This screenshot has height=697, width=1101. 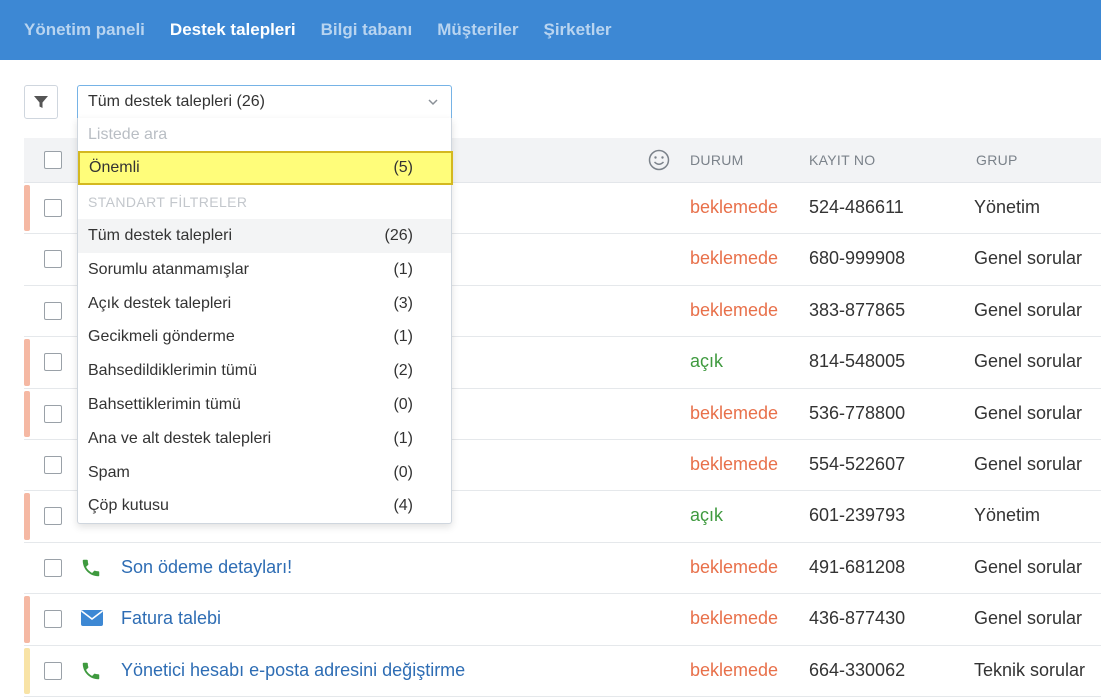 I want to click on dropdown-filter-item: Çöp kutusu (4), so click(x=264, y=506).